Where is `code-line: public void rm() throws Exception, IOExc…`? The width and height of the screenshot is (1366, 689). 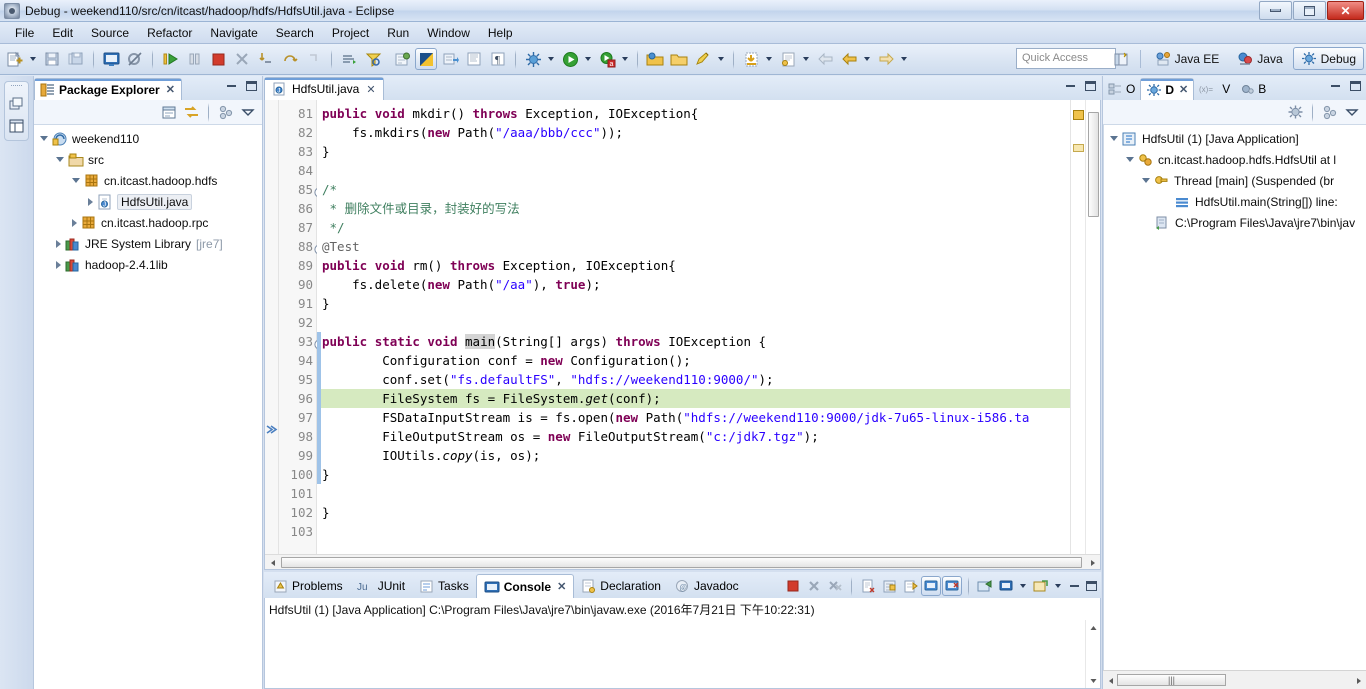
code-line: public void rm() throws Exception, IOExc… is located at coordinates (693, 265).